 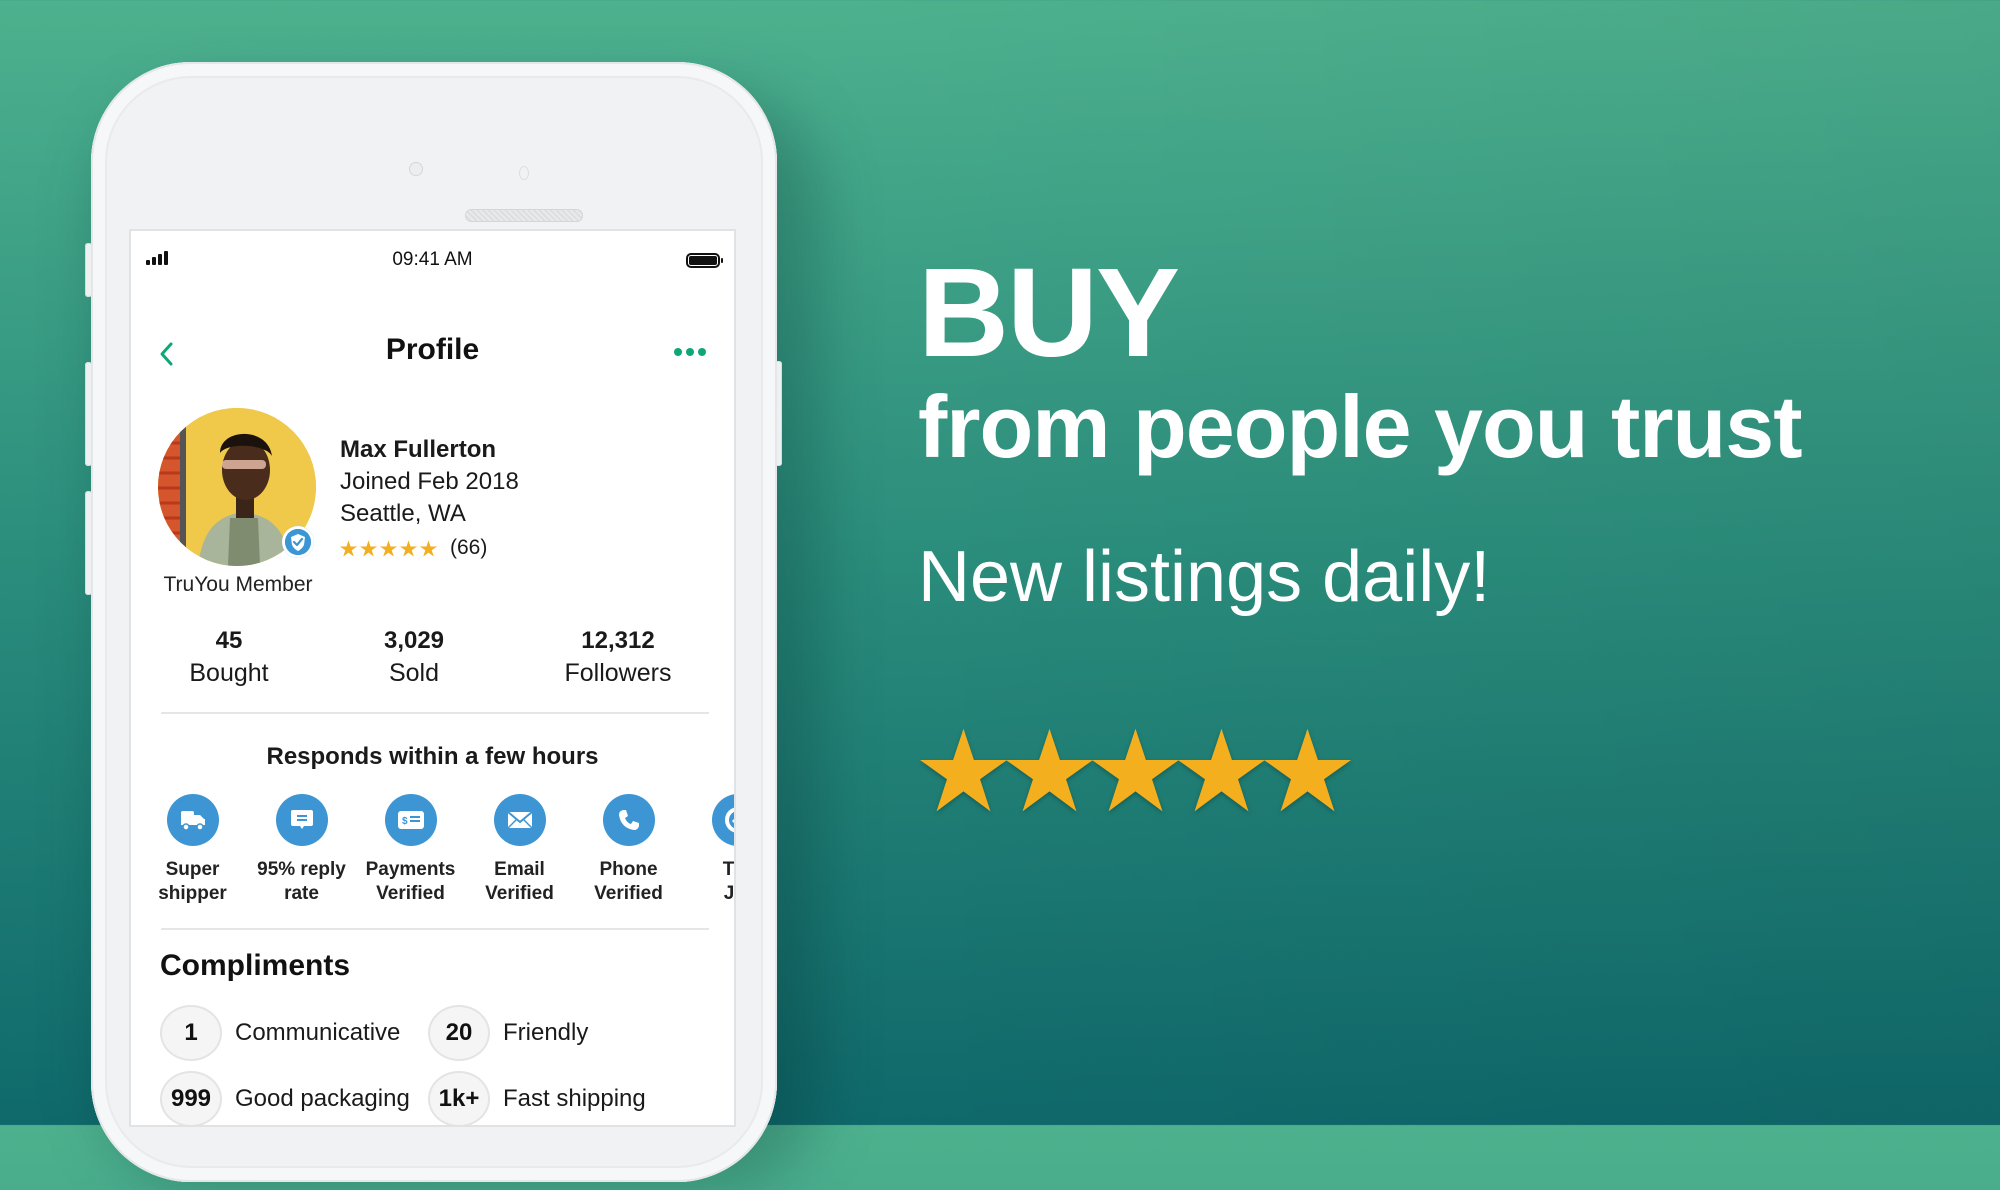 I want to click on compliment-count: 20, so click(x=459, y=1033).